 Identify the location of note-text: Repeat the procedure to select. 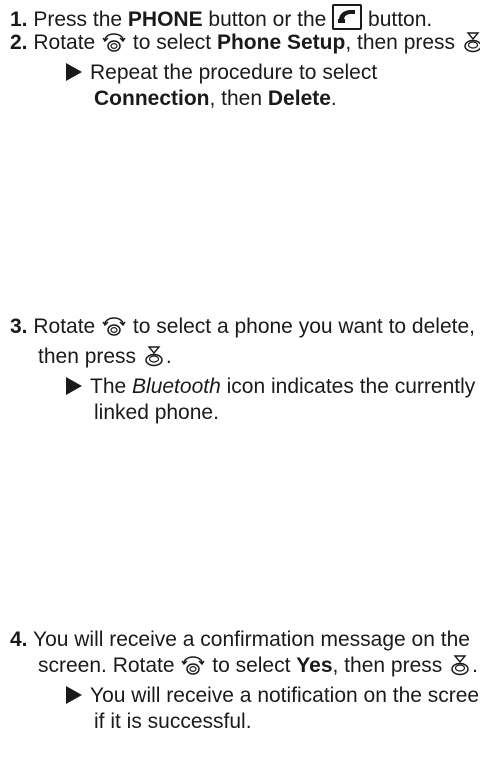
(234, 72).